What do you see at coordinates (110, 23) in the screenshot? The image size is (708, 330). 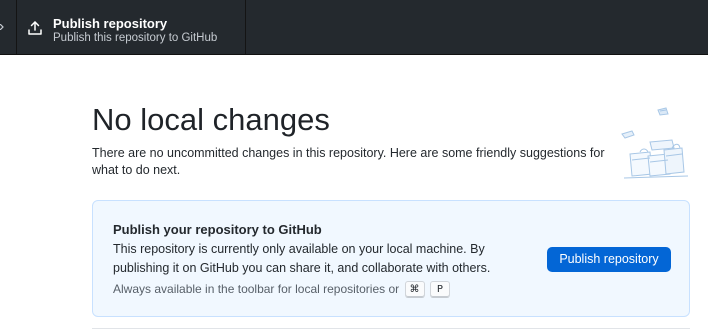 I see `toolbar-button-title: Publish repository` at bounding box center [110, 23].